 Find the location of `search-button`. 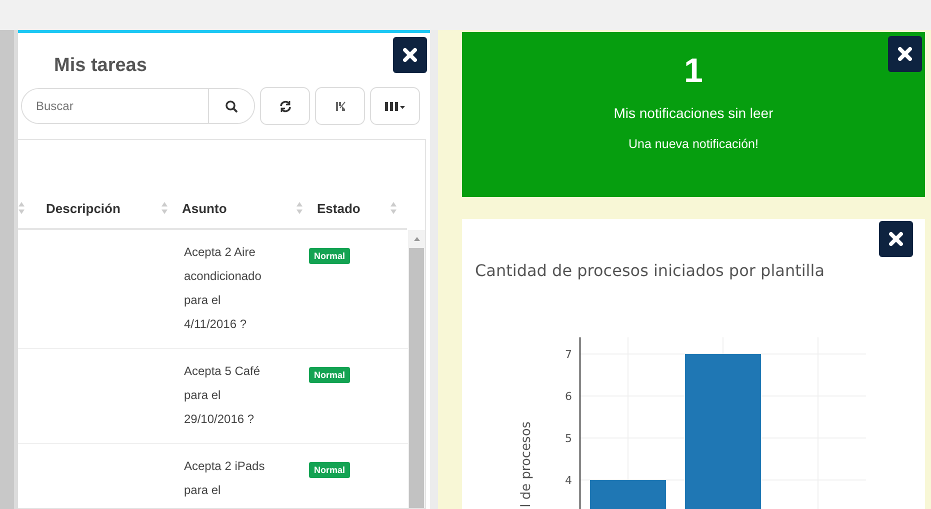

search-button is located at coordinates (231, 106).